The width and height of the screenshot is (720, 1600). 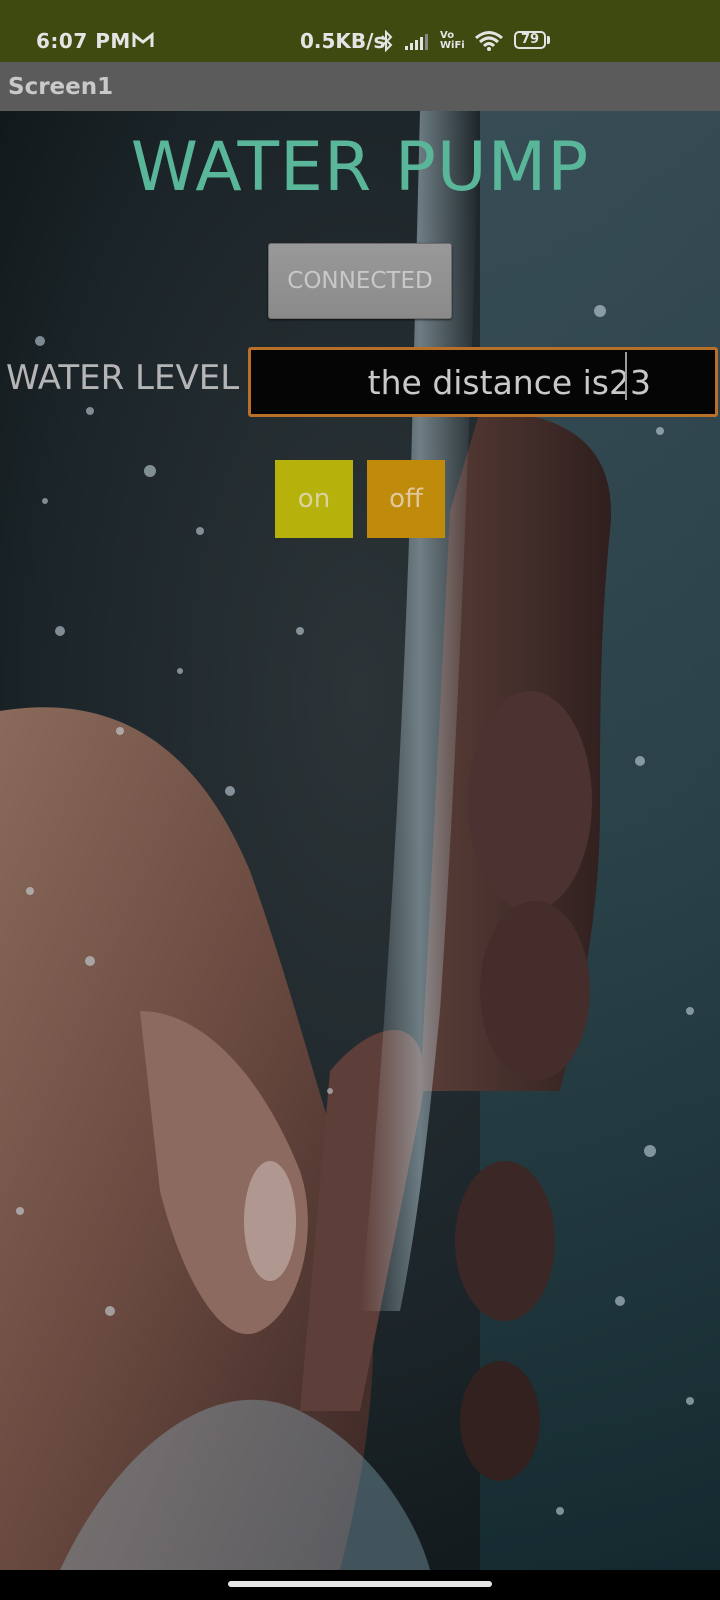 I want to click on status-bar: 6:07 PM 0.5KB/s Vo WiFi 79, so click(x=360, y=31).